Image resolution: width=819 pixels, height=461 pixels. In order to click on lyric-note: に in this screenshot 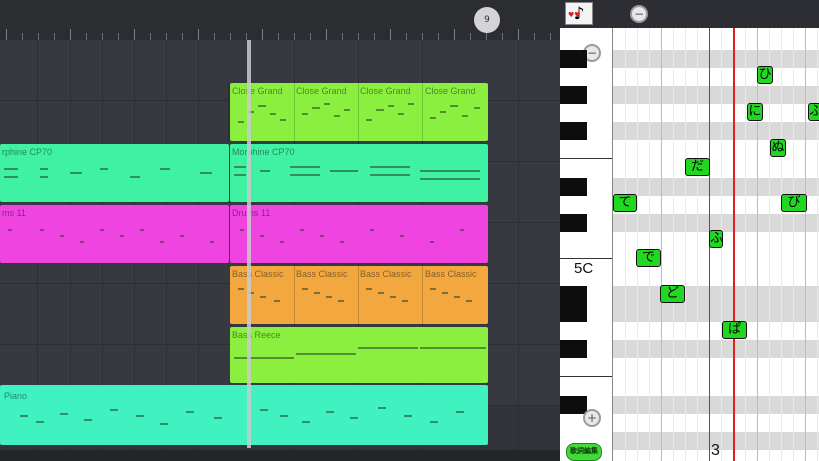, I will do `click(755, 112)`.